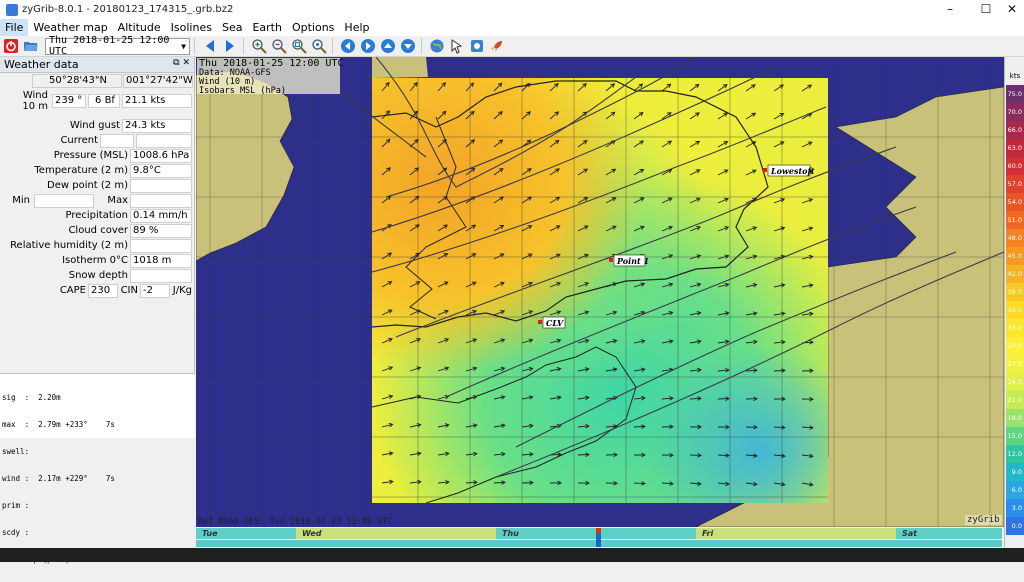 The width and height of the screenshot is (1024, 582). What do you see at coordinates (457, 46) in the screenshot?
I see `select-icon` at bounding box center [457, 46].